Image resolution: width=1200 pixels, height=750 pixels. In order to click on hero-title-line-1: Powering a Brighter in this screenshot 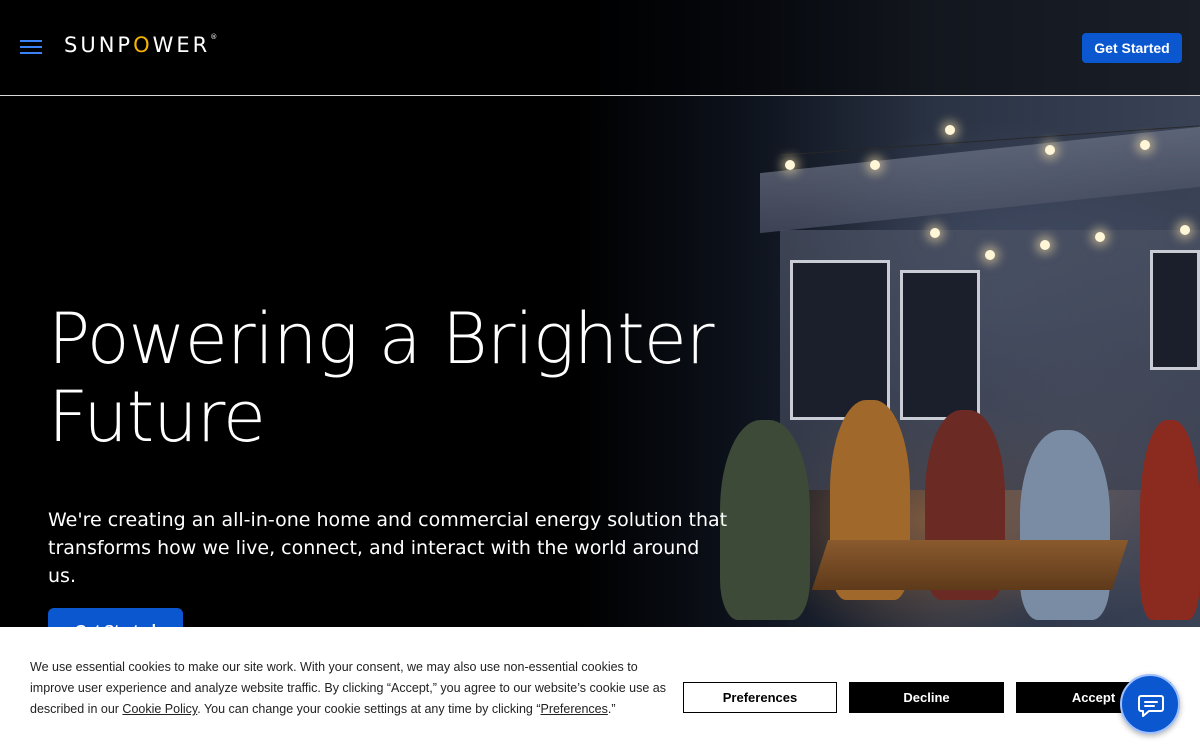, I will do `click(381, 339)`.